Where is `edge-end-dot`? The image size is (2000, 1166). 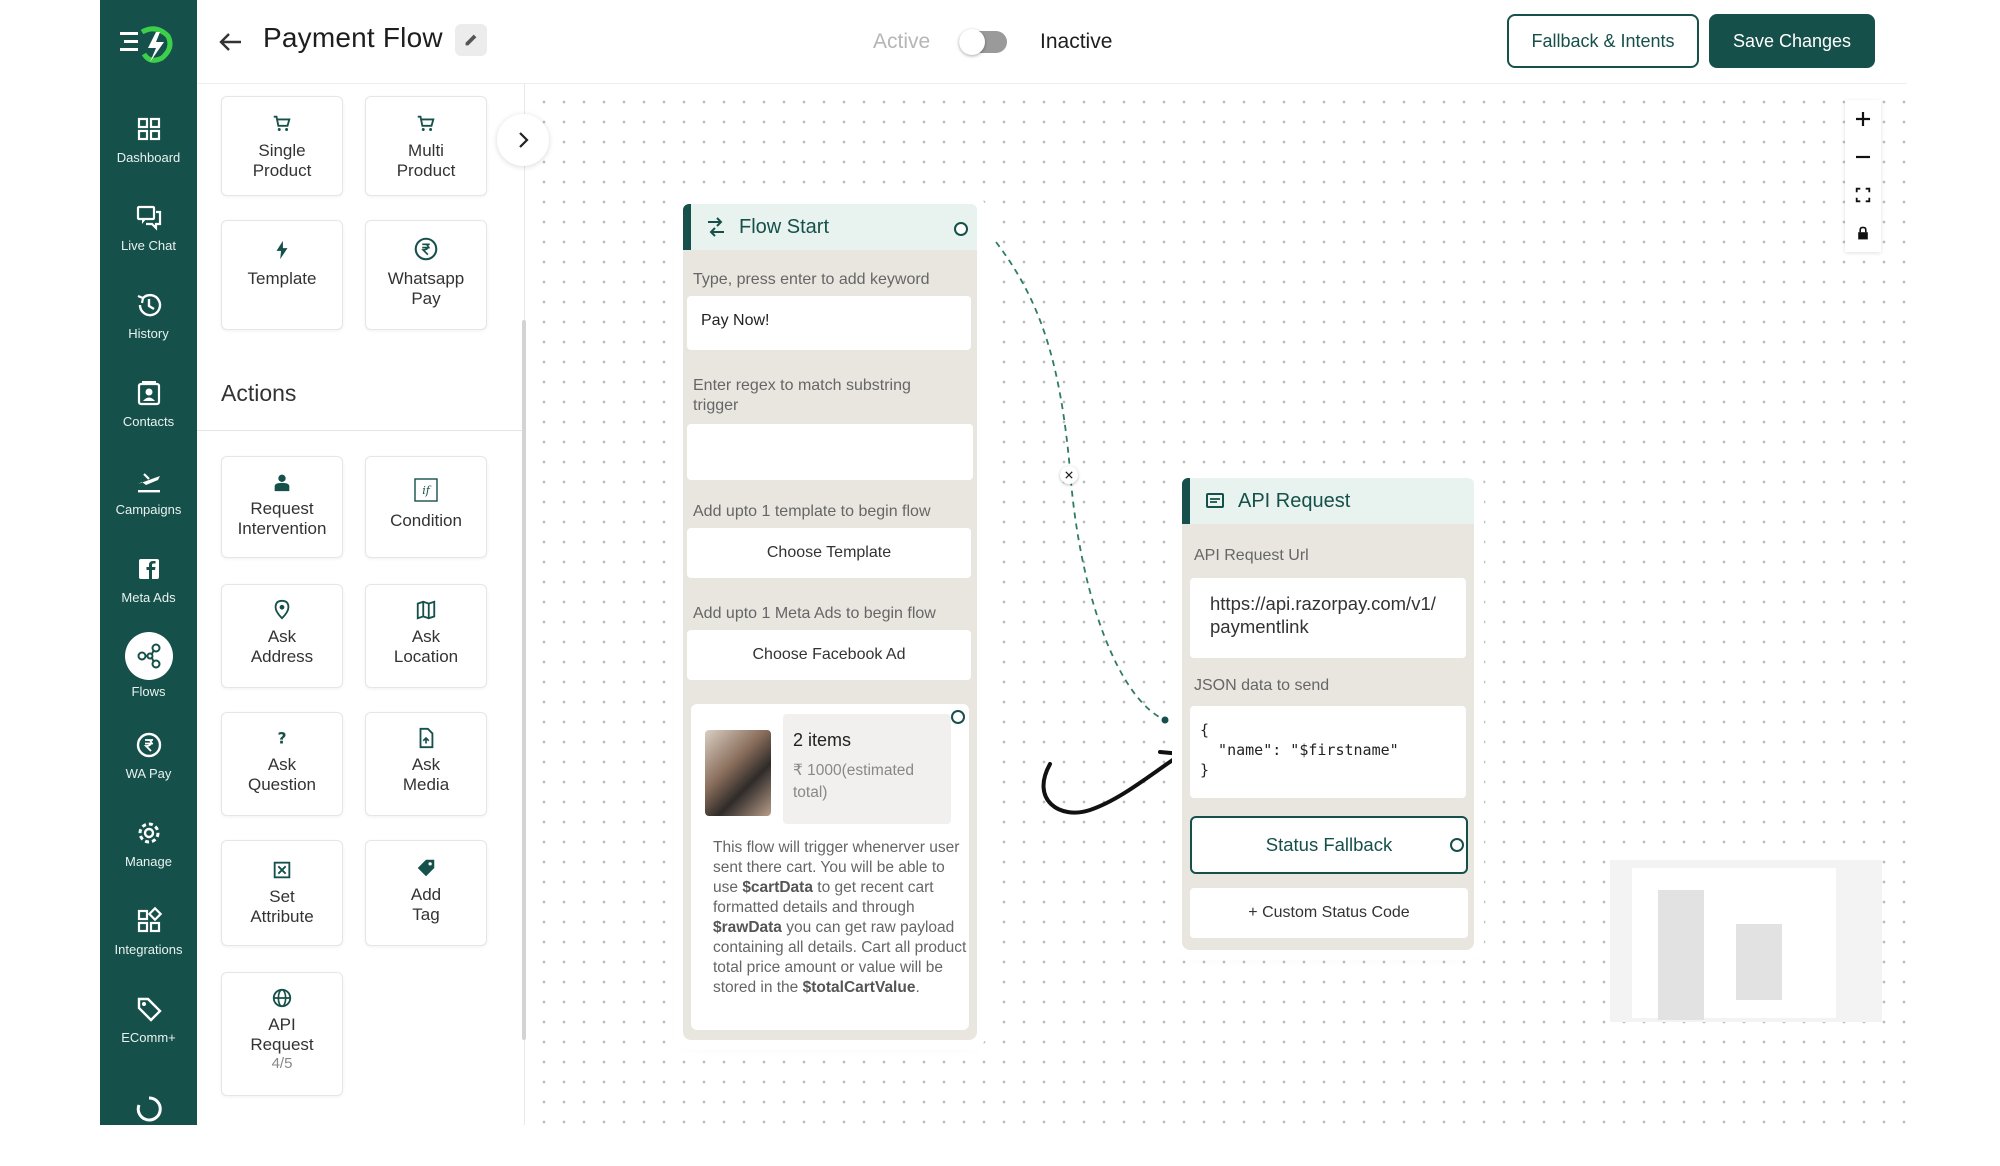
edge-end-dot is located at coordinates (1165, 720).